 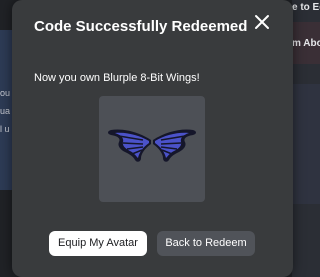 What do you see at coordinates (5, 93) in the screenshot?
I see `background-left-text: ou` at bounding box center [5, 93].